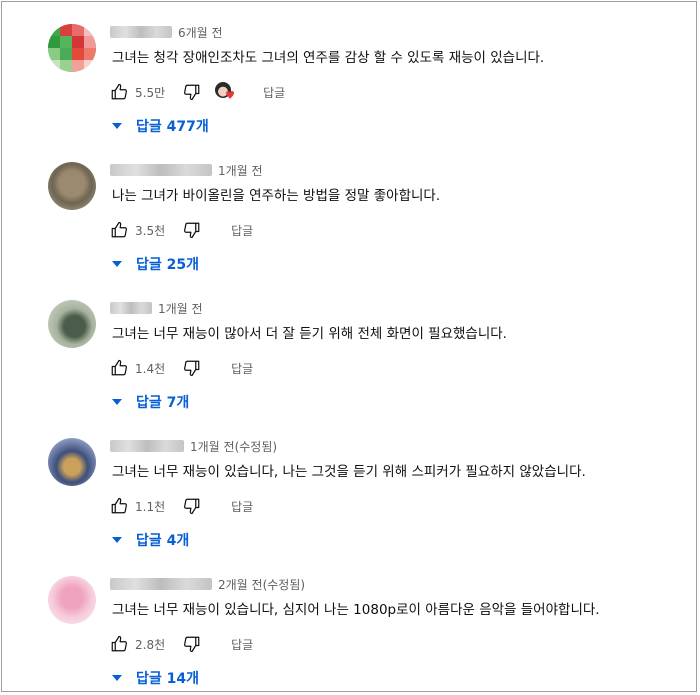  I want to click on like-count: 5.5만, so click(150, 92).